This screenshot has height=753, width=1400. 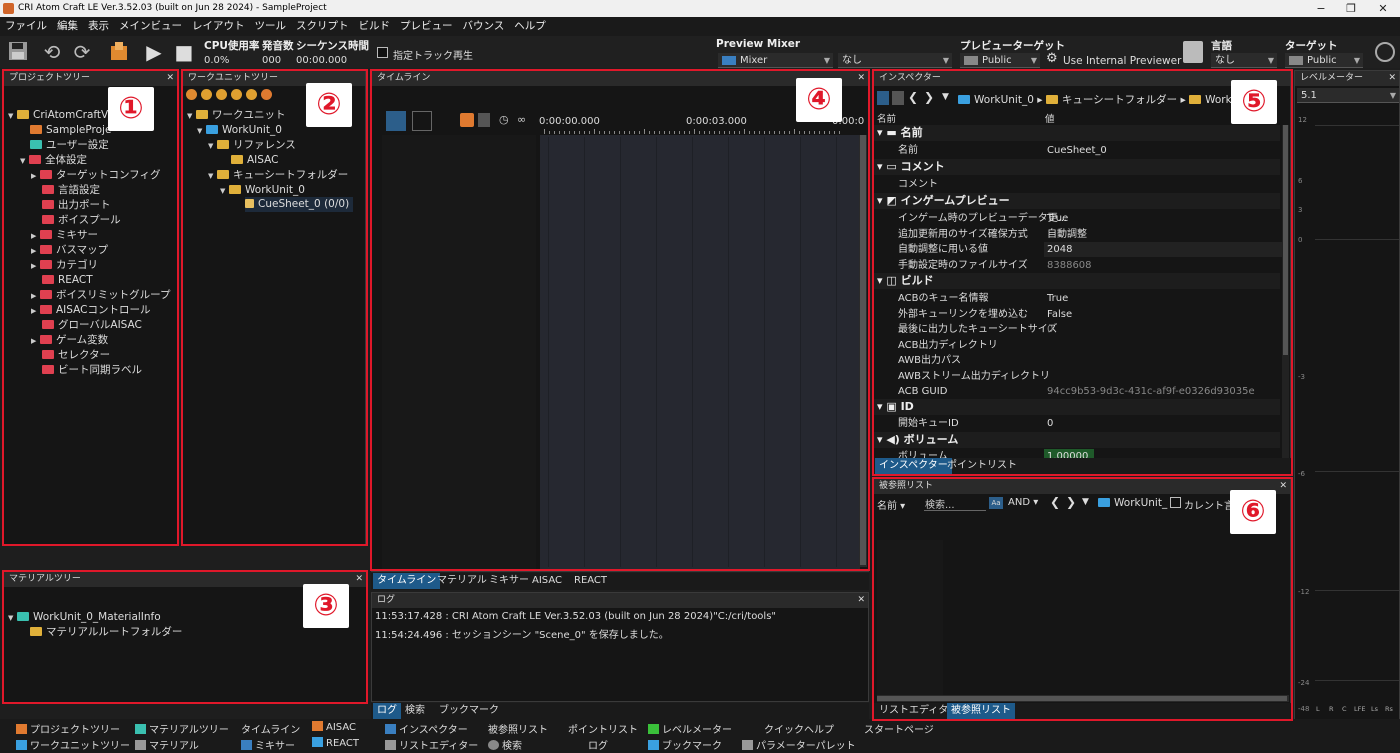 I want to click on tree-item: ユーザー設定, so click(x=69, y=145).